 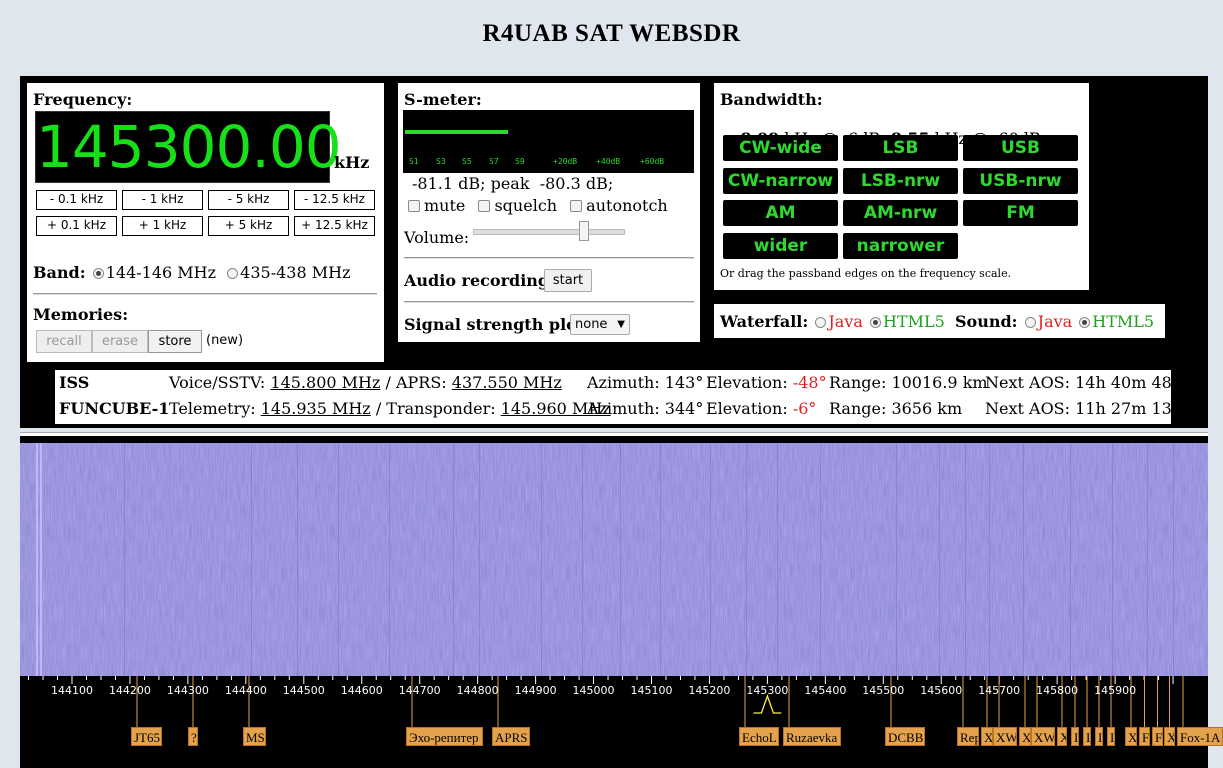 What do you see at coordinates (334, 226) in the screenshot?
I see `step-plus-12.5-button: + 12.5 kHz` at bounding box center [334, 226].